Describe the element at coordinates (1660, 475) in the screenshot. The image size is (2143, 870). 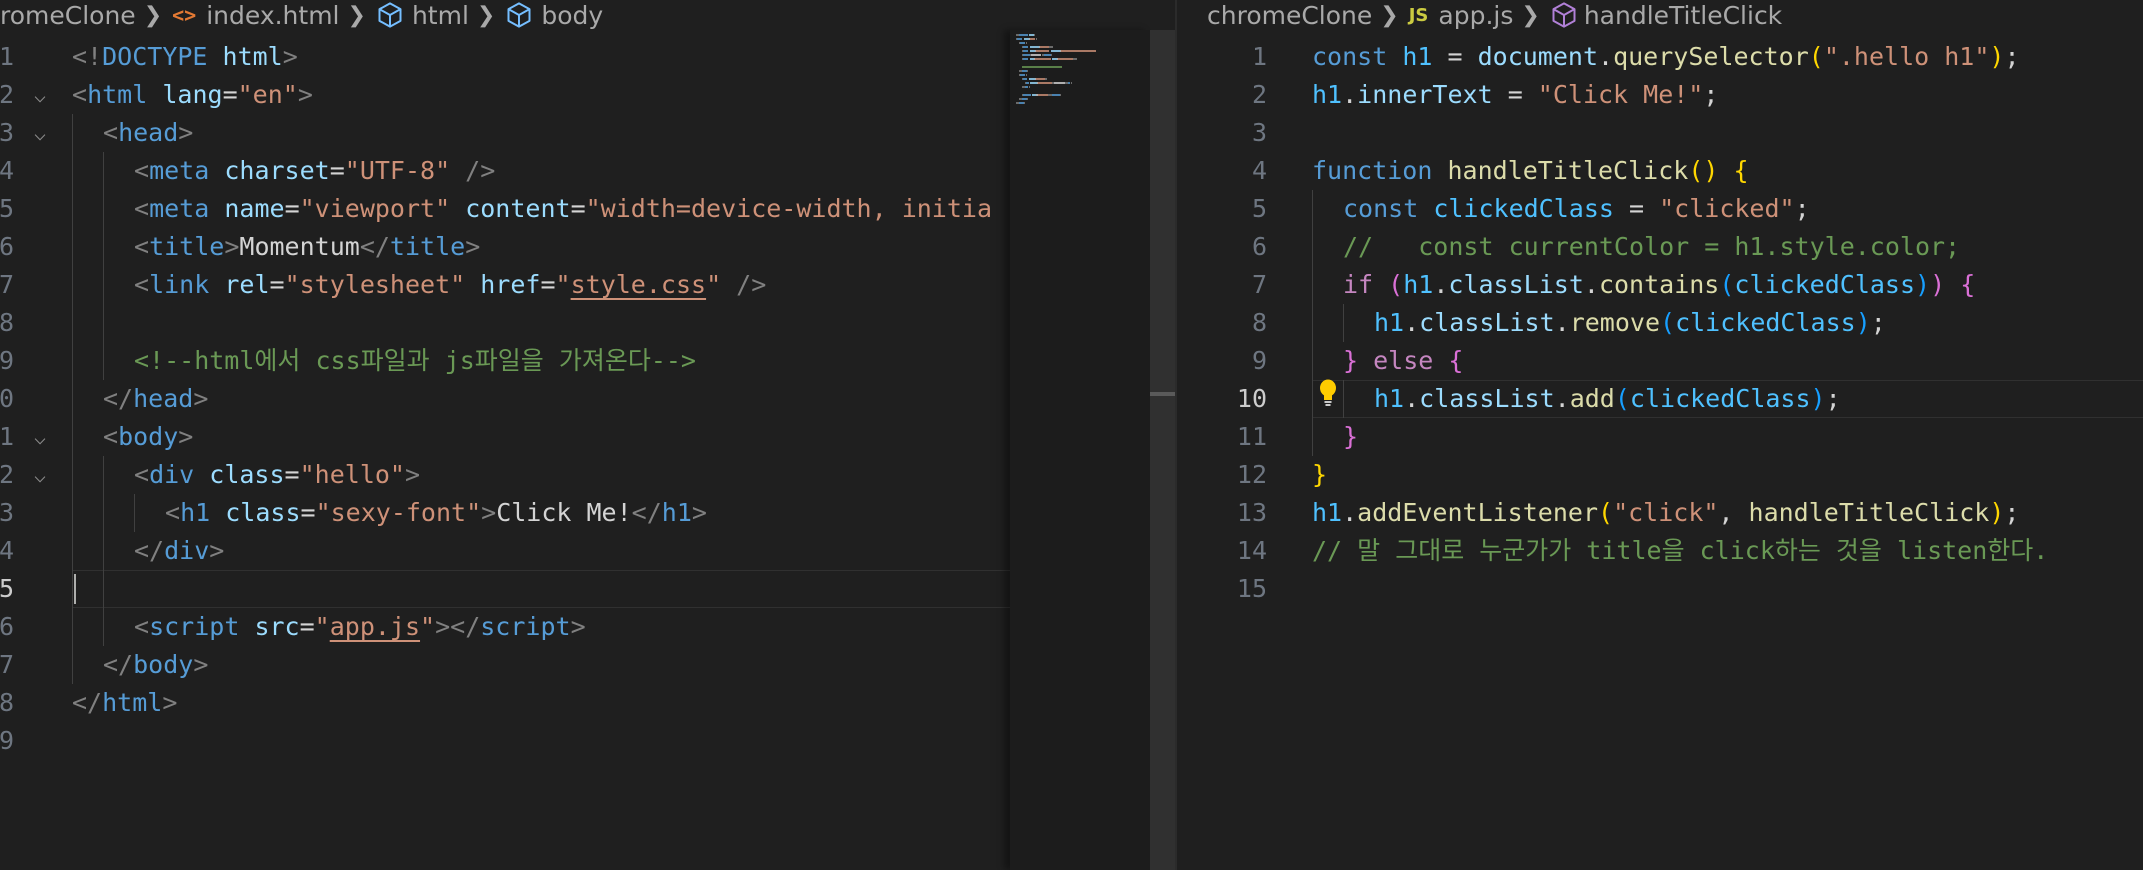
I see `code-line: 12}` at that location.